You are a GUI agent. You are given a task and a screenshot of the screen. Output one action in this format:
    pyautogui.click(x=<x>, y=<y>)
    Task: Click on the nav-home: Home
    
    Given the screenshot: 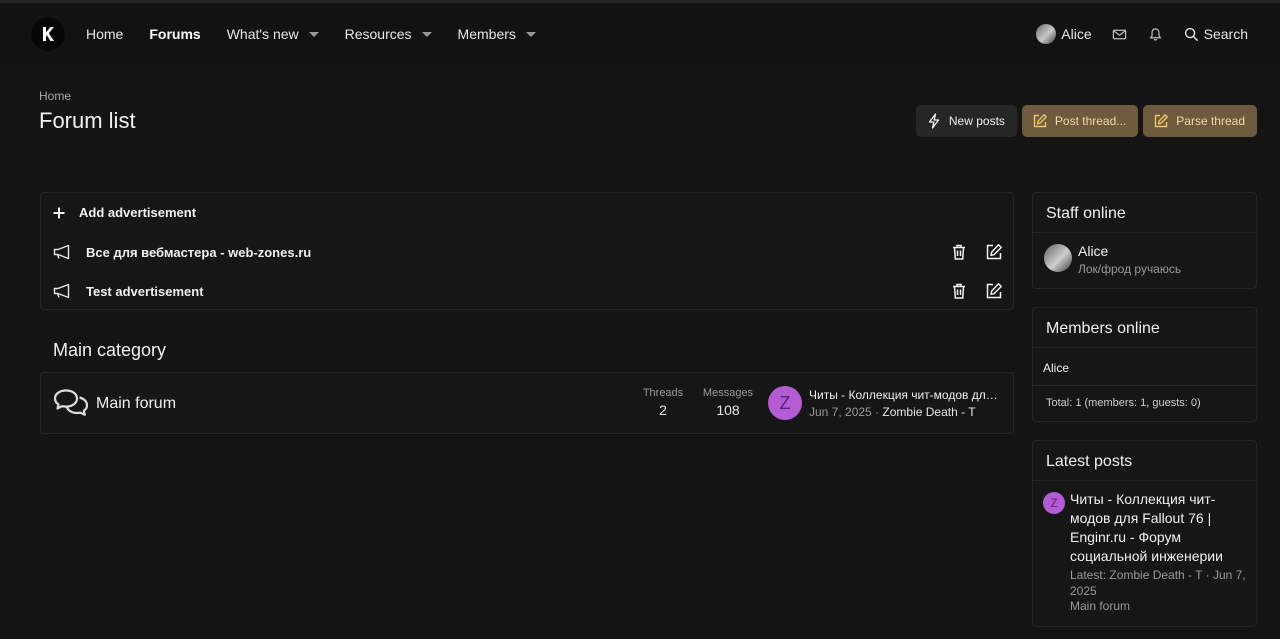 What is the action you would take?
    pyautogui.click(x=104, y=34)
    